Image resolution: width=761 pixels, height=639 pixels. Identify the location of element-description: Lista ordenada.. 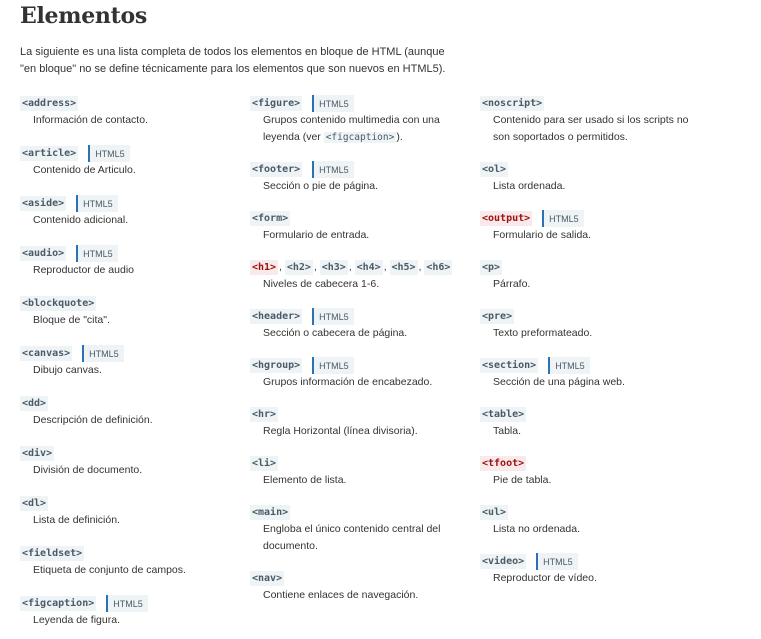
(529, 186).